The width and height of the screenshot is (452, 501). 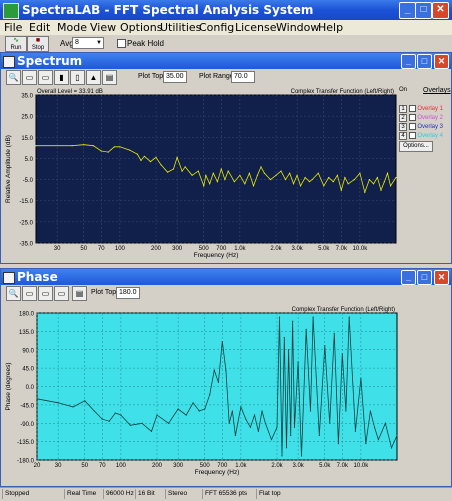 What do you see at coordinates (243, 77) in the screenshot?
I see `plot-range-field: 70.0` at bounding box center [243, 77].